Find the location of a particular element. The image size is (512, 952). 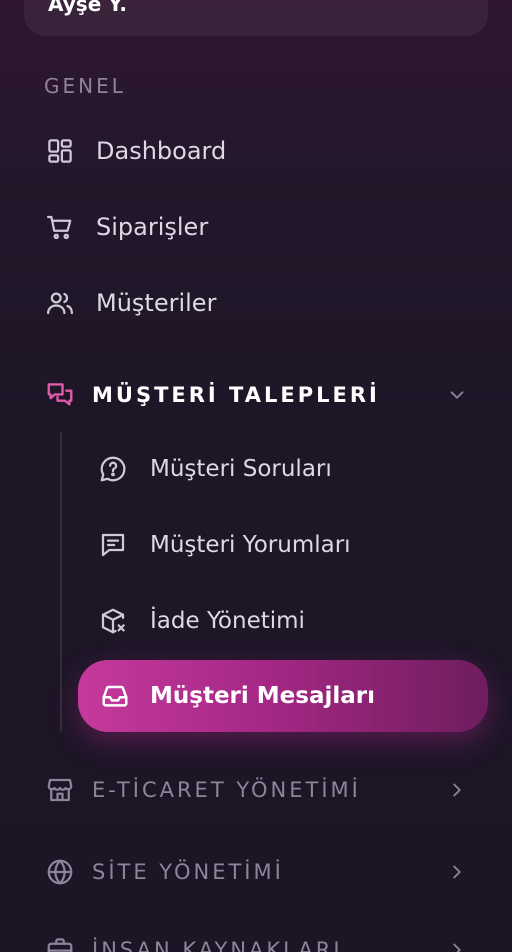

nav-item-customers: Müşteriler is located at coordinates (130, 303).